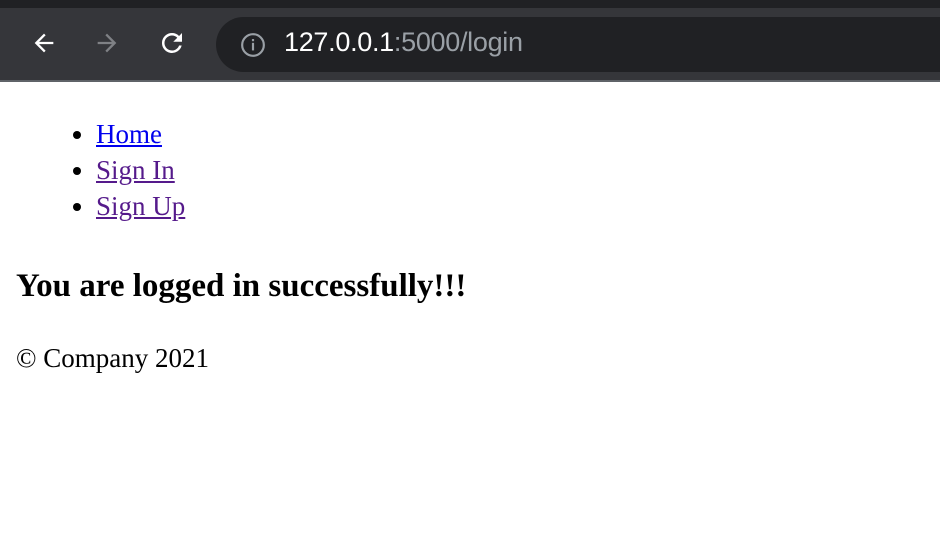 The height and width of the screenshot is (546, 940). What do you see at coordinates (129, 134) in the screenshot?
I see `home-link: Home` at bounding box center [129, 134].